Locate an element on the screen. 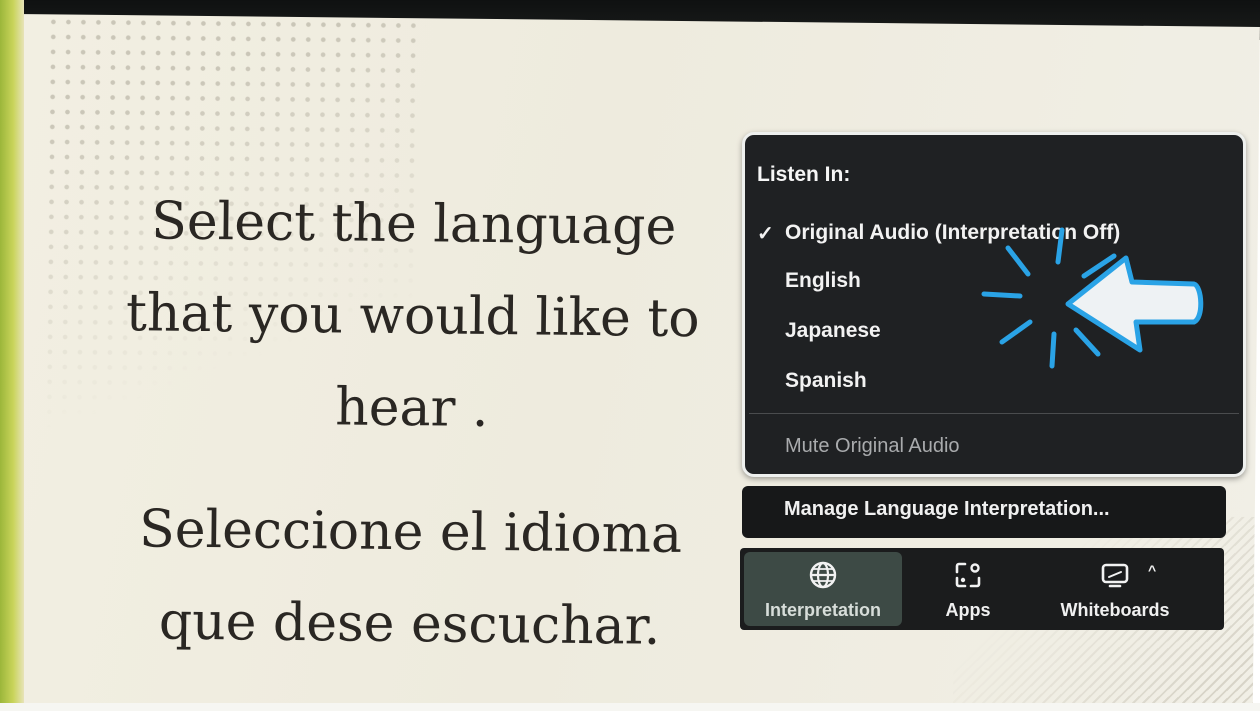 Image resolution: width=1260 pixels, height=711 pixels. apps-icon is located at coordinates (968, 575).